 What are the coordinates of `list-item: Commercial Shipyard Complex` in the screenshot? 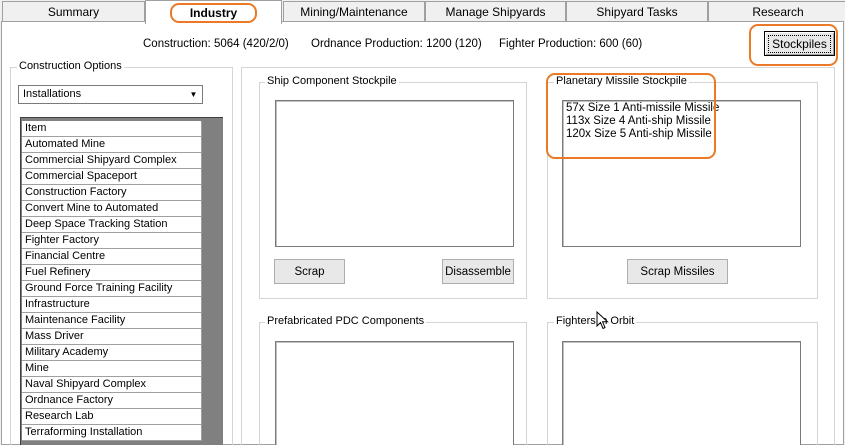 It's located at (112, 161).